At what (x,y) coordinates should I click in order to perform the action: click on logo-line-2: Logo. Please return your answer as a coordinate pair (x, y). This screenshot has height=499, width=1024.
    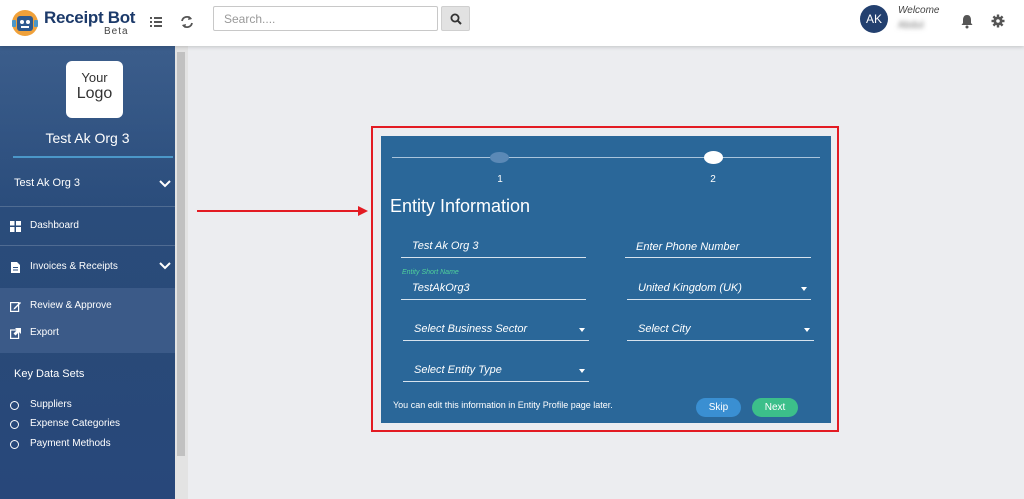
    Looking at the image, I should click on (94, 93).